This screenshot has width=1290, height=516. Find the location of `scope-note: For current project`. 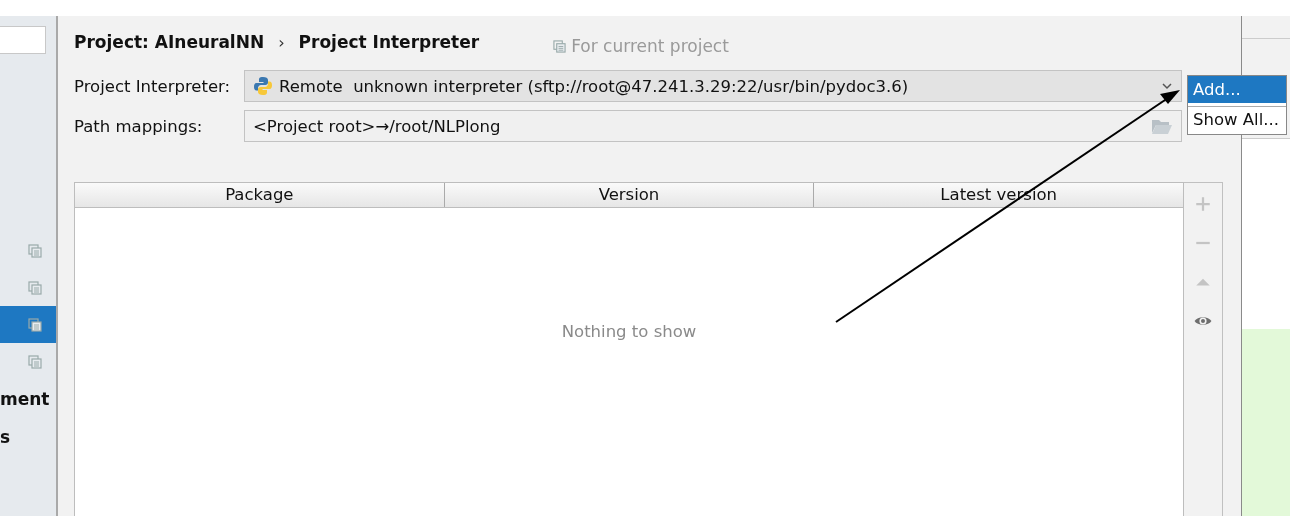

scope-note: For current project is located at coordinates (650, 46).